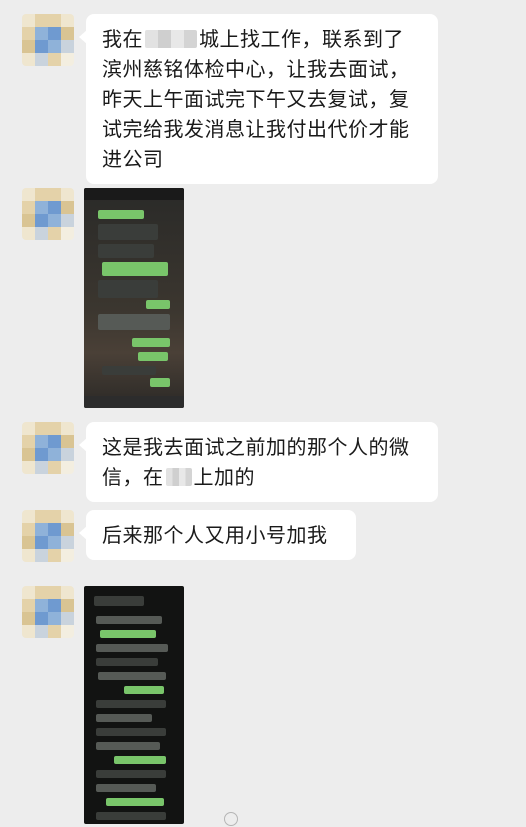 The width and height of the screenshot is (526, 827). What do you see at coordinates (232, 819) in the screenshot?
I see `watermark` at bounding box center [232, 819].